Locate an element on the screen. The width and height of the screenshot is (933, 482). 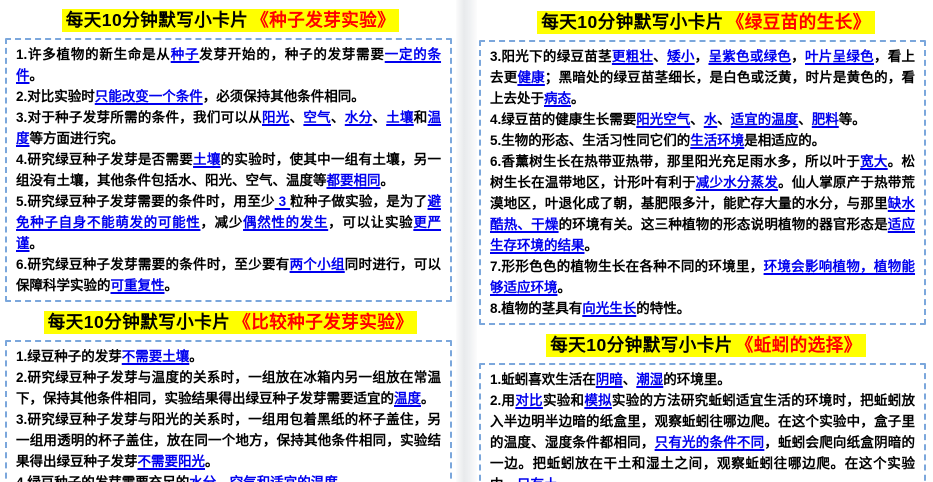
answer-blank: 两个小组 is located at coordinates (317, 264).